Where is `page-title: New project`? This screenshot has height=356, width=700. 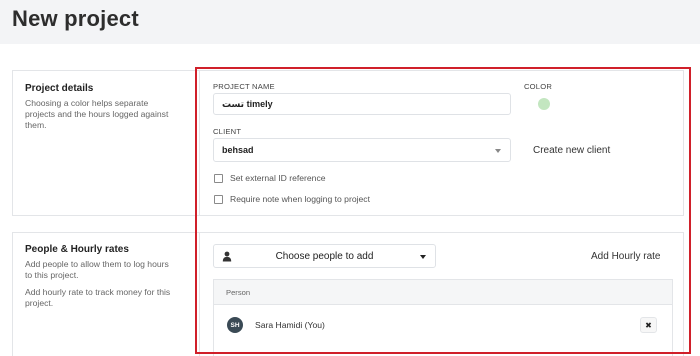 page-title: New project is located at coordinates (75, 18).